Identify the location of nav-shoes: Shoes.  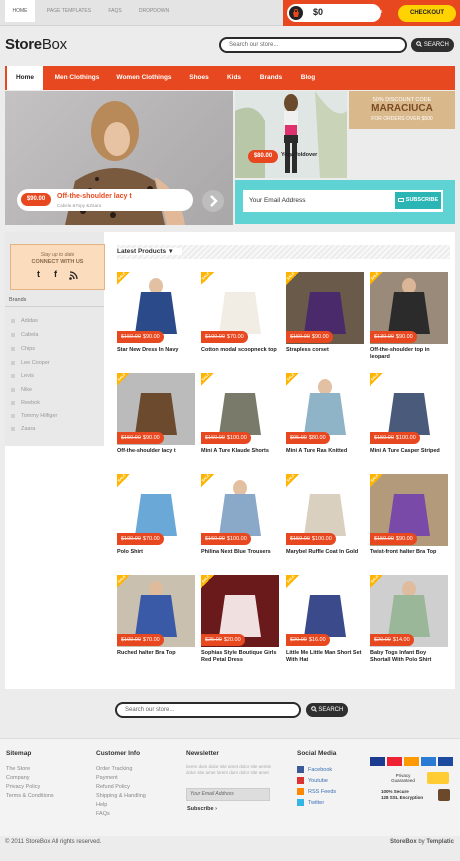
(199, 78).